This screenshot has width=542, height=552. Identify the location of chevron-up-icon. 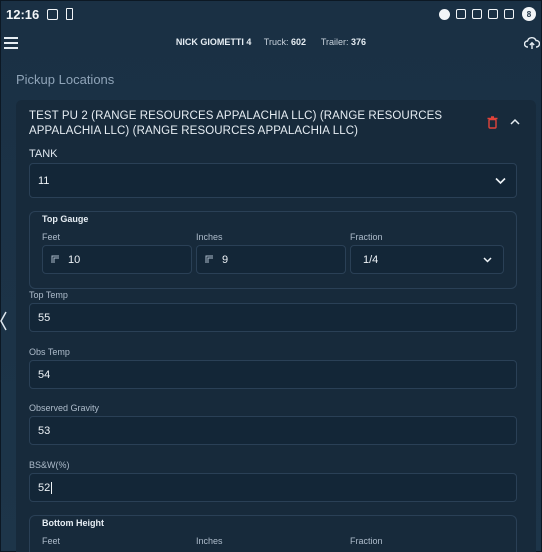
(515, 122).